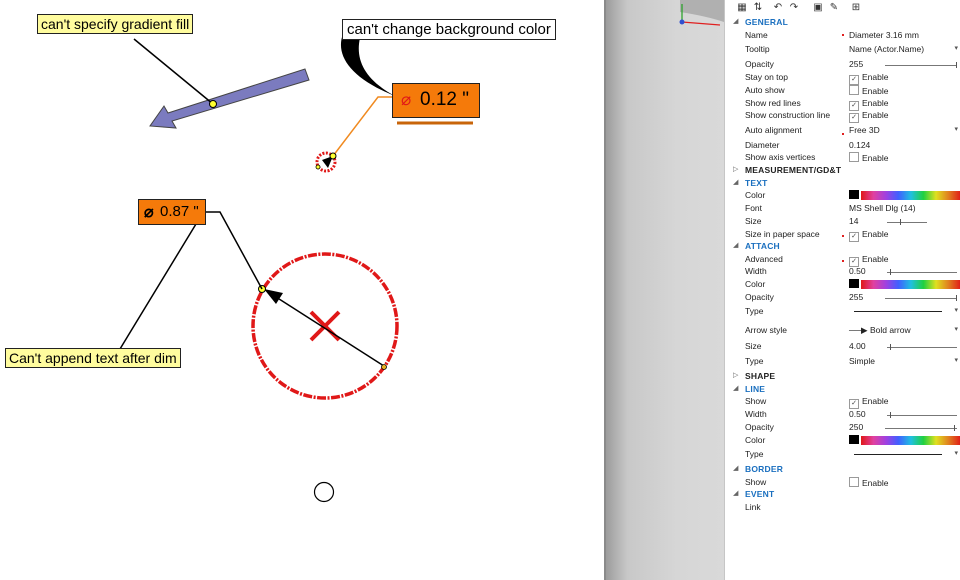 This screenshot has width=960, height=580. Describe the element at coordinates (842, 35) in the screenshot. I see `prop-name: Name Diameter 3.16 mm` at that location.